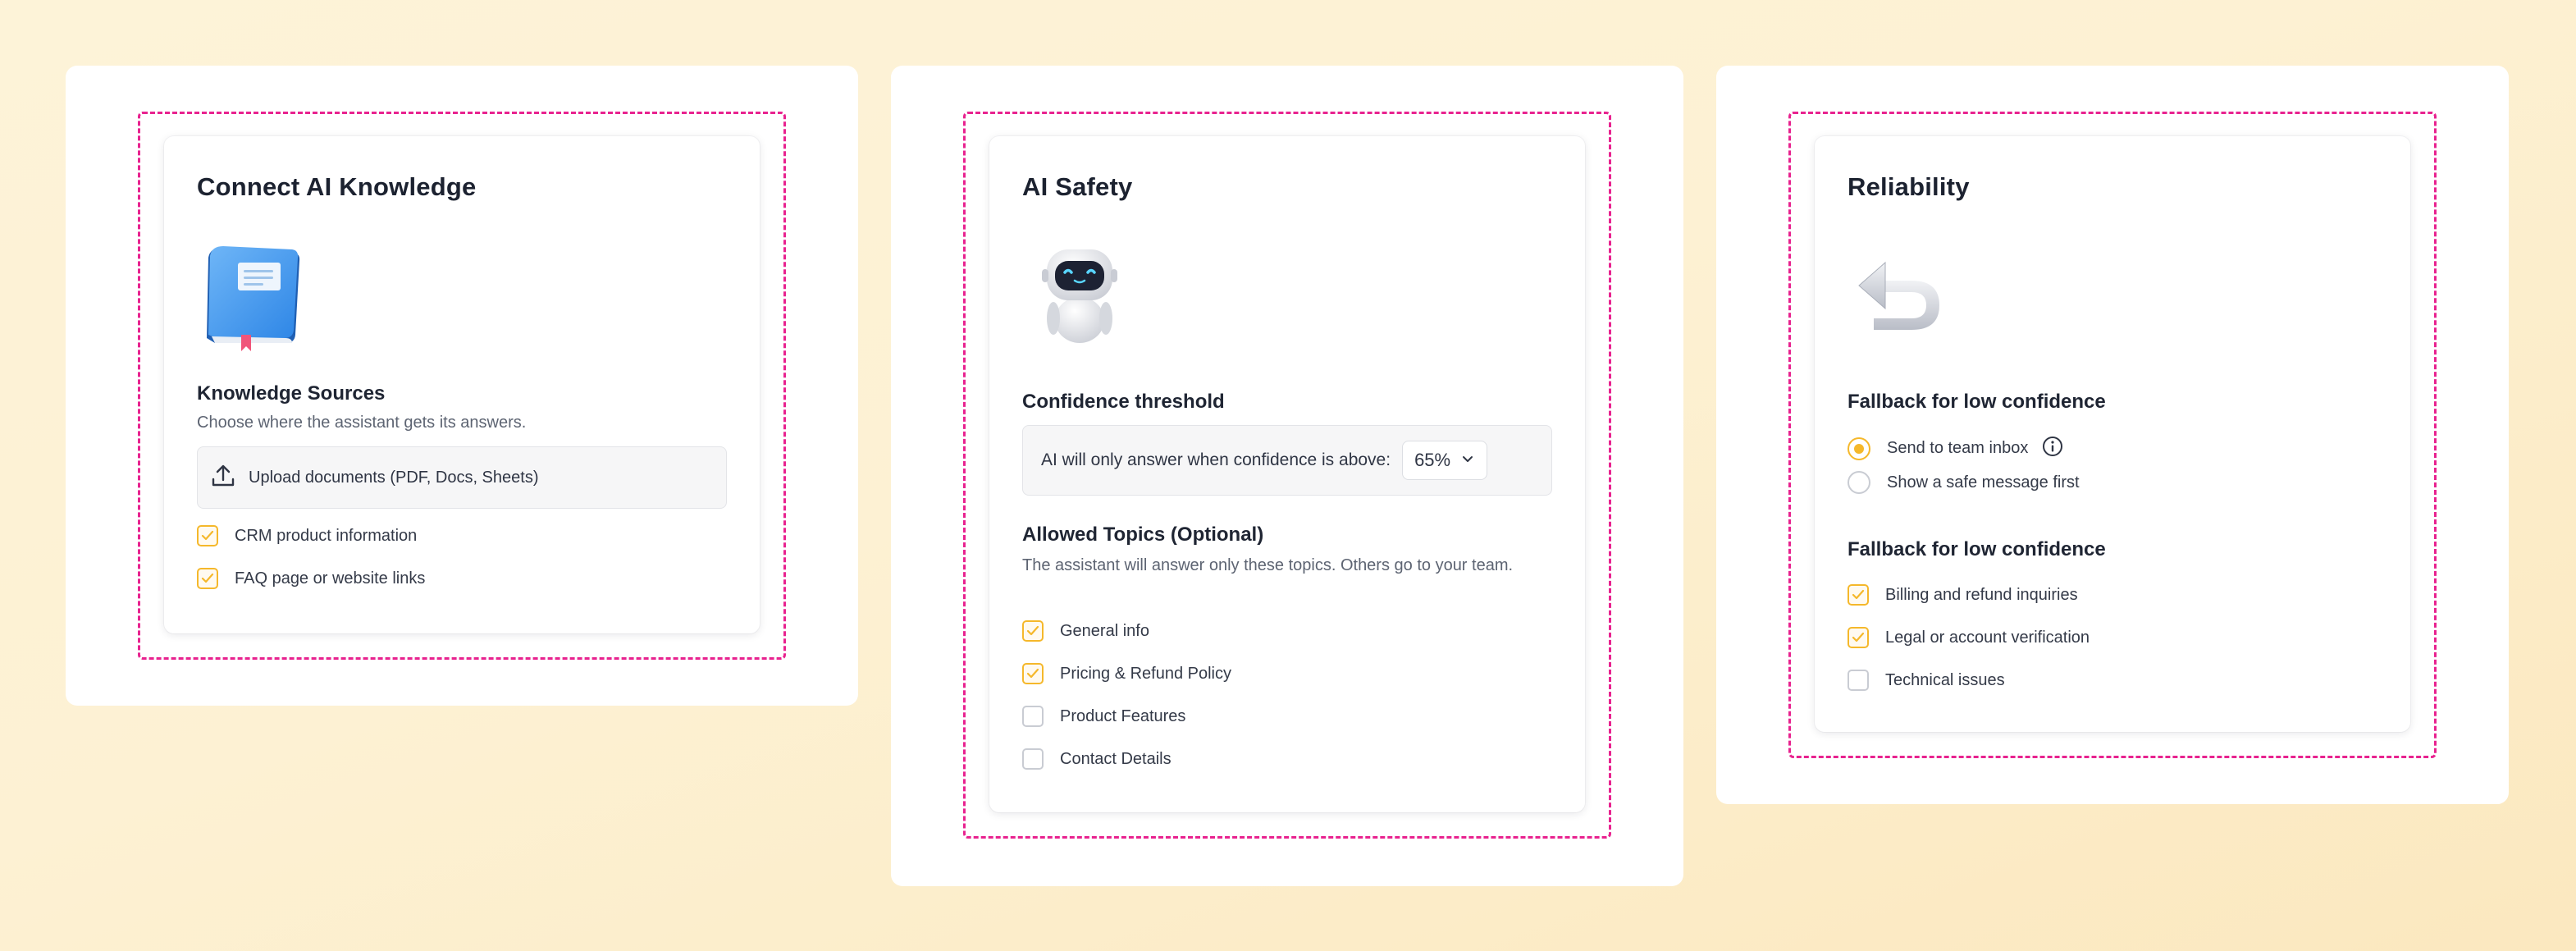  I want to click on upload-documents-button: Upload documents (PDF, Docs, Sheets), so click(462, 477).